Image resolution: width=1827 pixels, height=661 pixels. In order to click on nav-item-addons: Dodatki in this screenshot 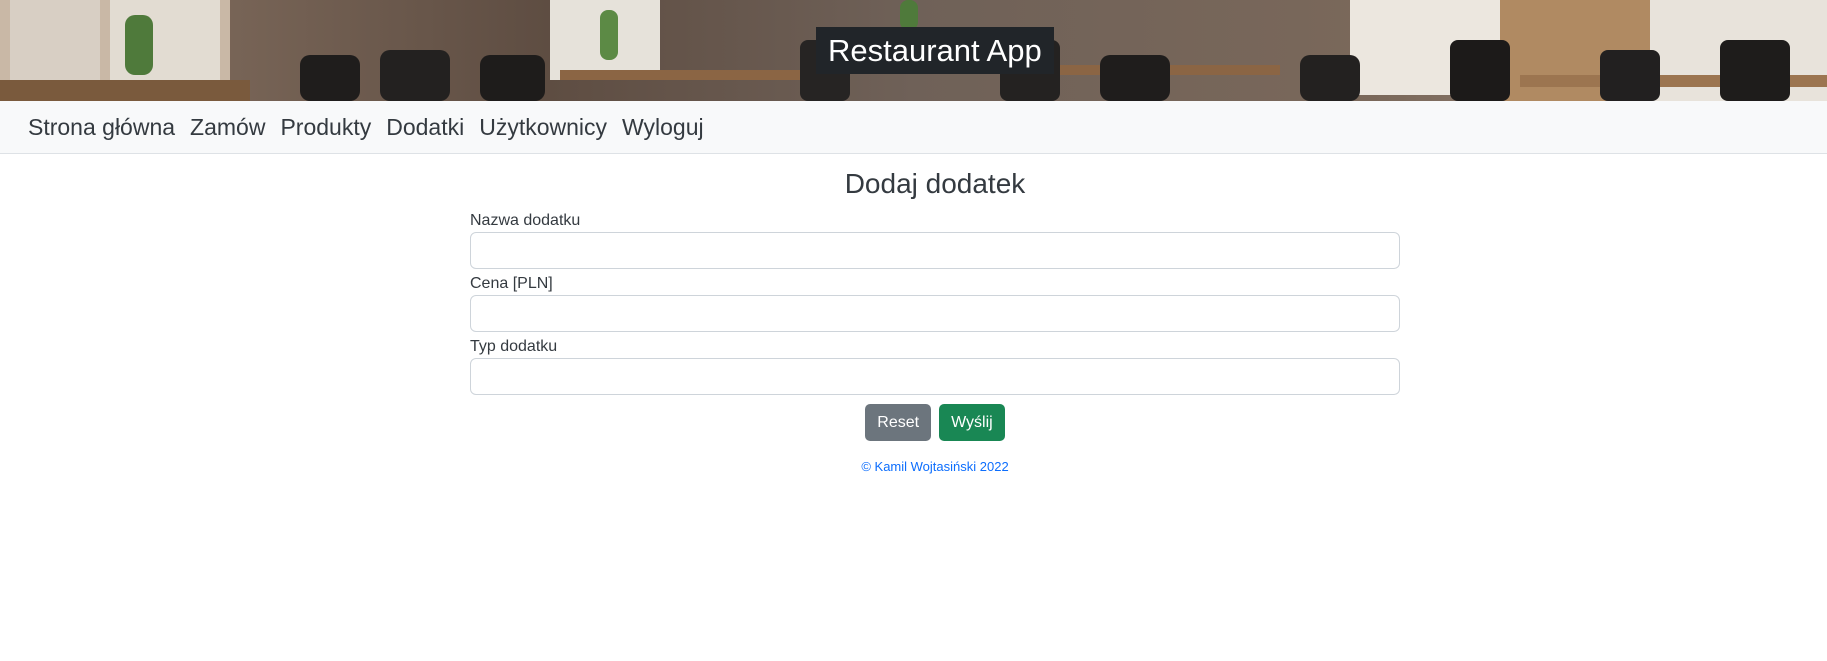, I will do `click(425, 127)`.